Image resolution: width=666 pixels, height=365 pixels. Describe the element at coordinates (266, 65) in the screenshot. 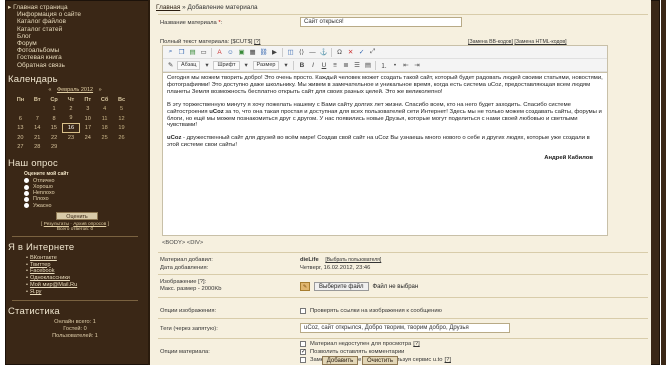

I see `size-select: Размер` at that location.